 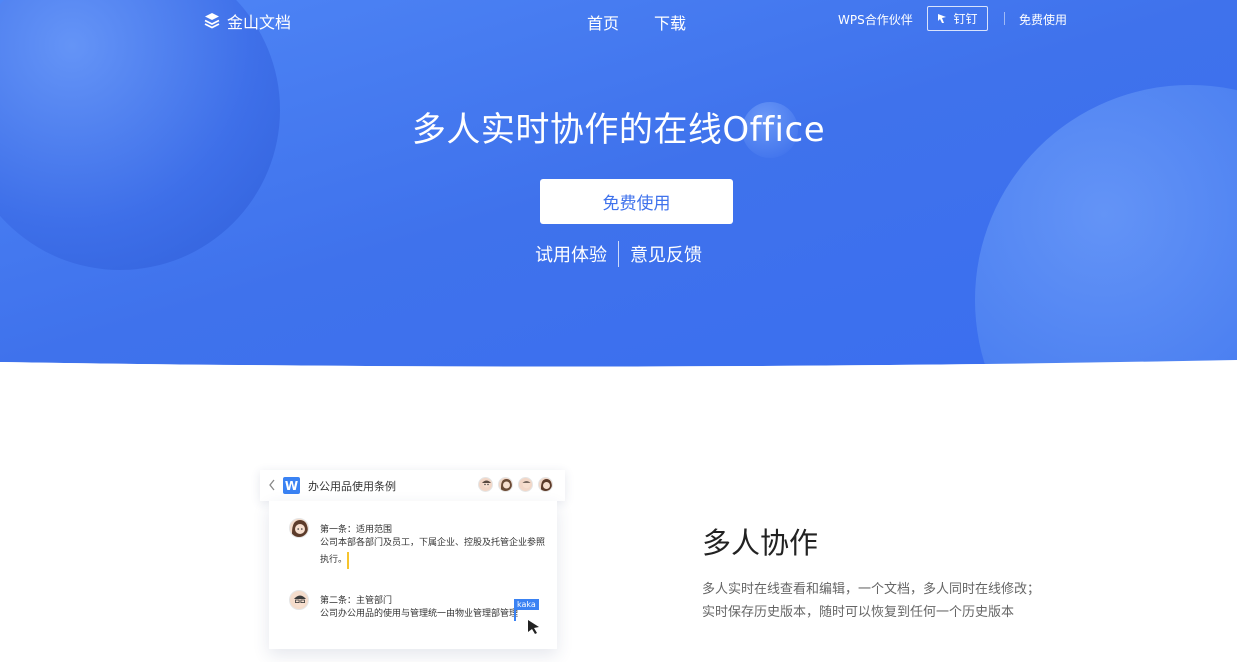 What do you see at coordinates (1004, 18) in the screenshot?
I see `nav-divider` at bounding box center [1004, 18].